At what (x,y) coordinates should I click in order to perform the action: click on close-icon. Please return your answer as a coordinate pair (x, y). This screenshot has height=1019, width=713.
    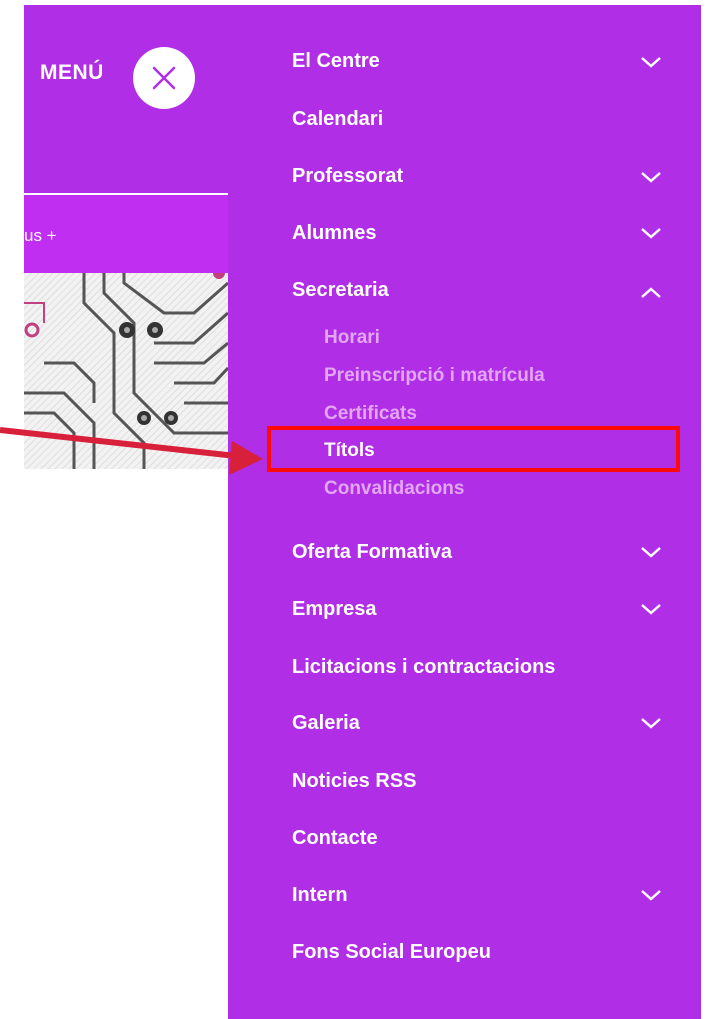
    Looking at the image, I should click on (164, 78).